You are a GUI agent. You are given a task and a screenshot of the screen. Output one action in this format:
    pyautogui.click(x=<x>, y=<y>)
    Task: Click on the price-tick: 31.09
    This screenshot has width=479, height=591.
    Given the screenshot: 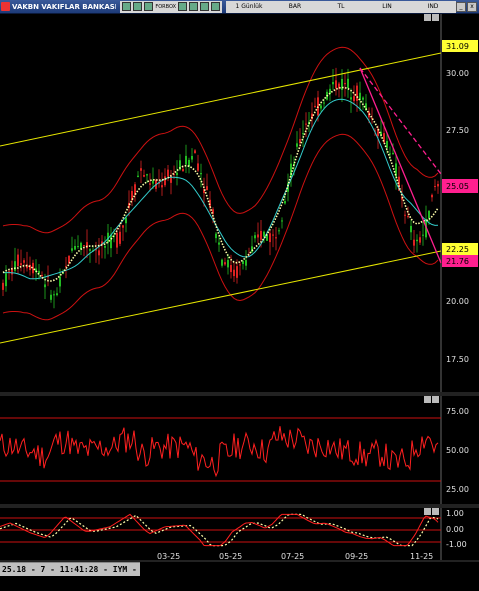 What is the action you would take?
    pyautogui.click(x=457, y=46)
    